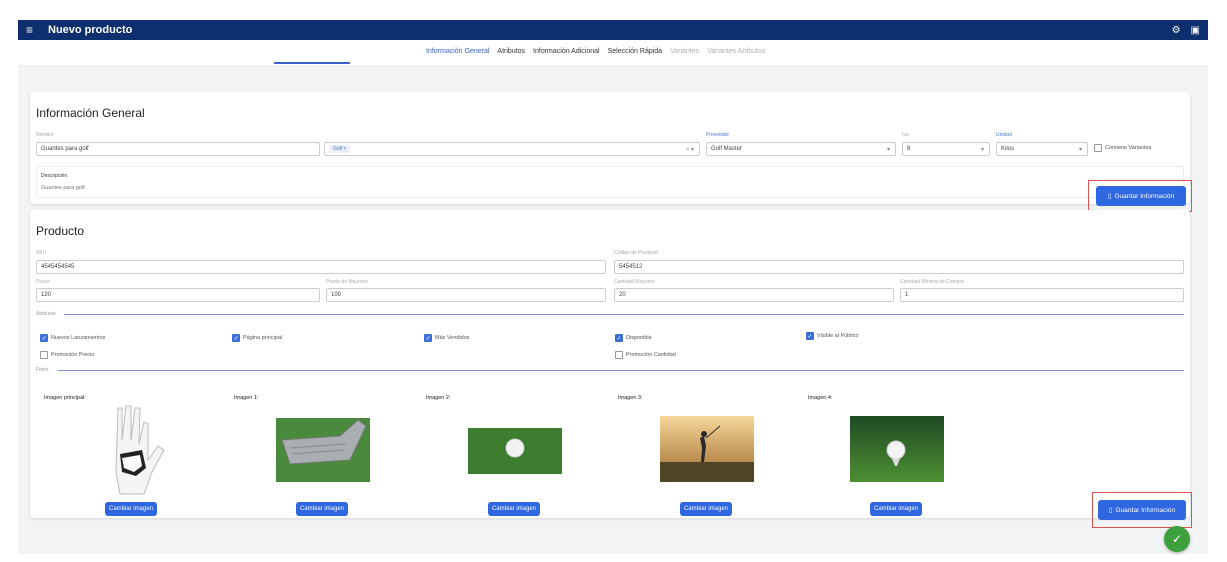 The width and height of the screenshot is (1227, 562). I want to click on success-check-icon: ✓, so click(1177, 539).